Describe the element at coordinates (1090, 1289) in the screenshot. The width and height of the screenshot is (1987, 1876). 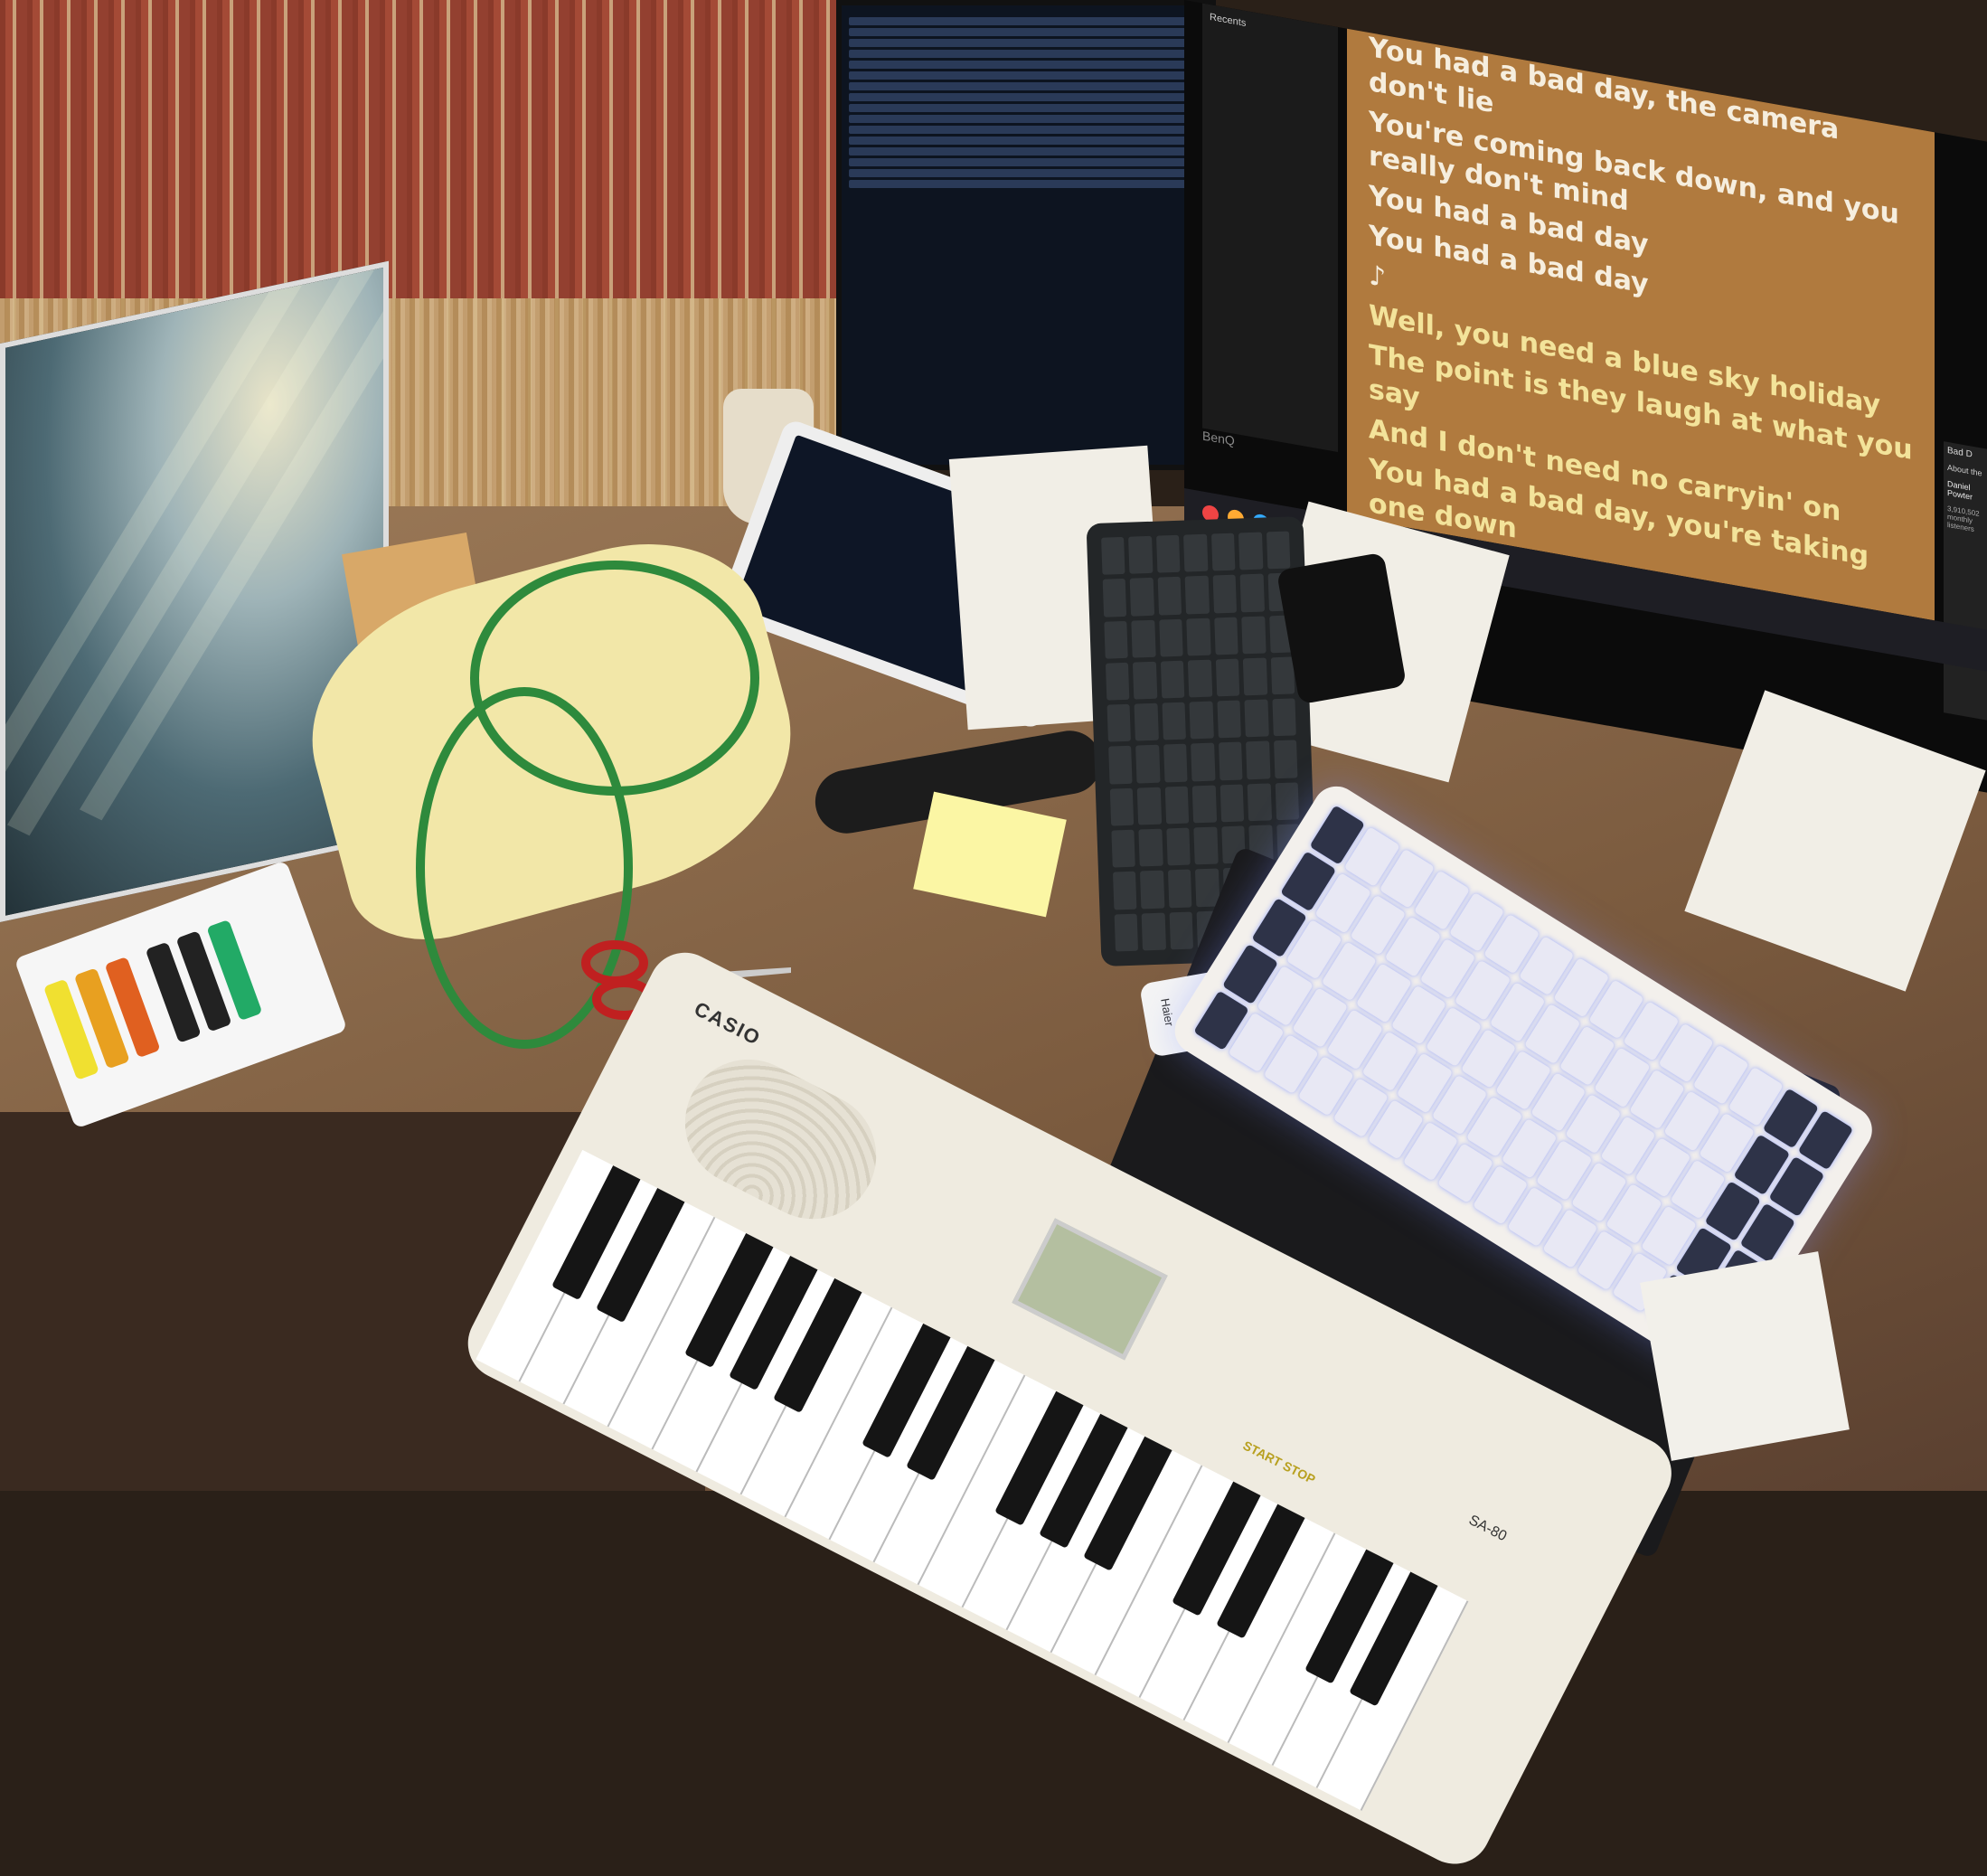
I see `casio-lcd` at that location.